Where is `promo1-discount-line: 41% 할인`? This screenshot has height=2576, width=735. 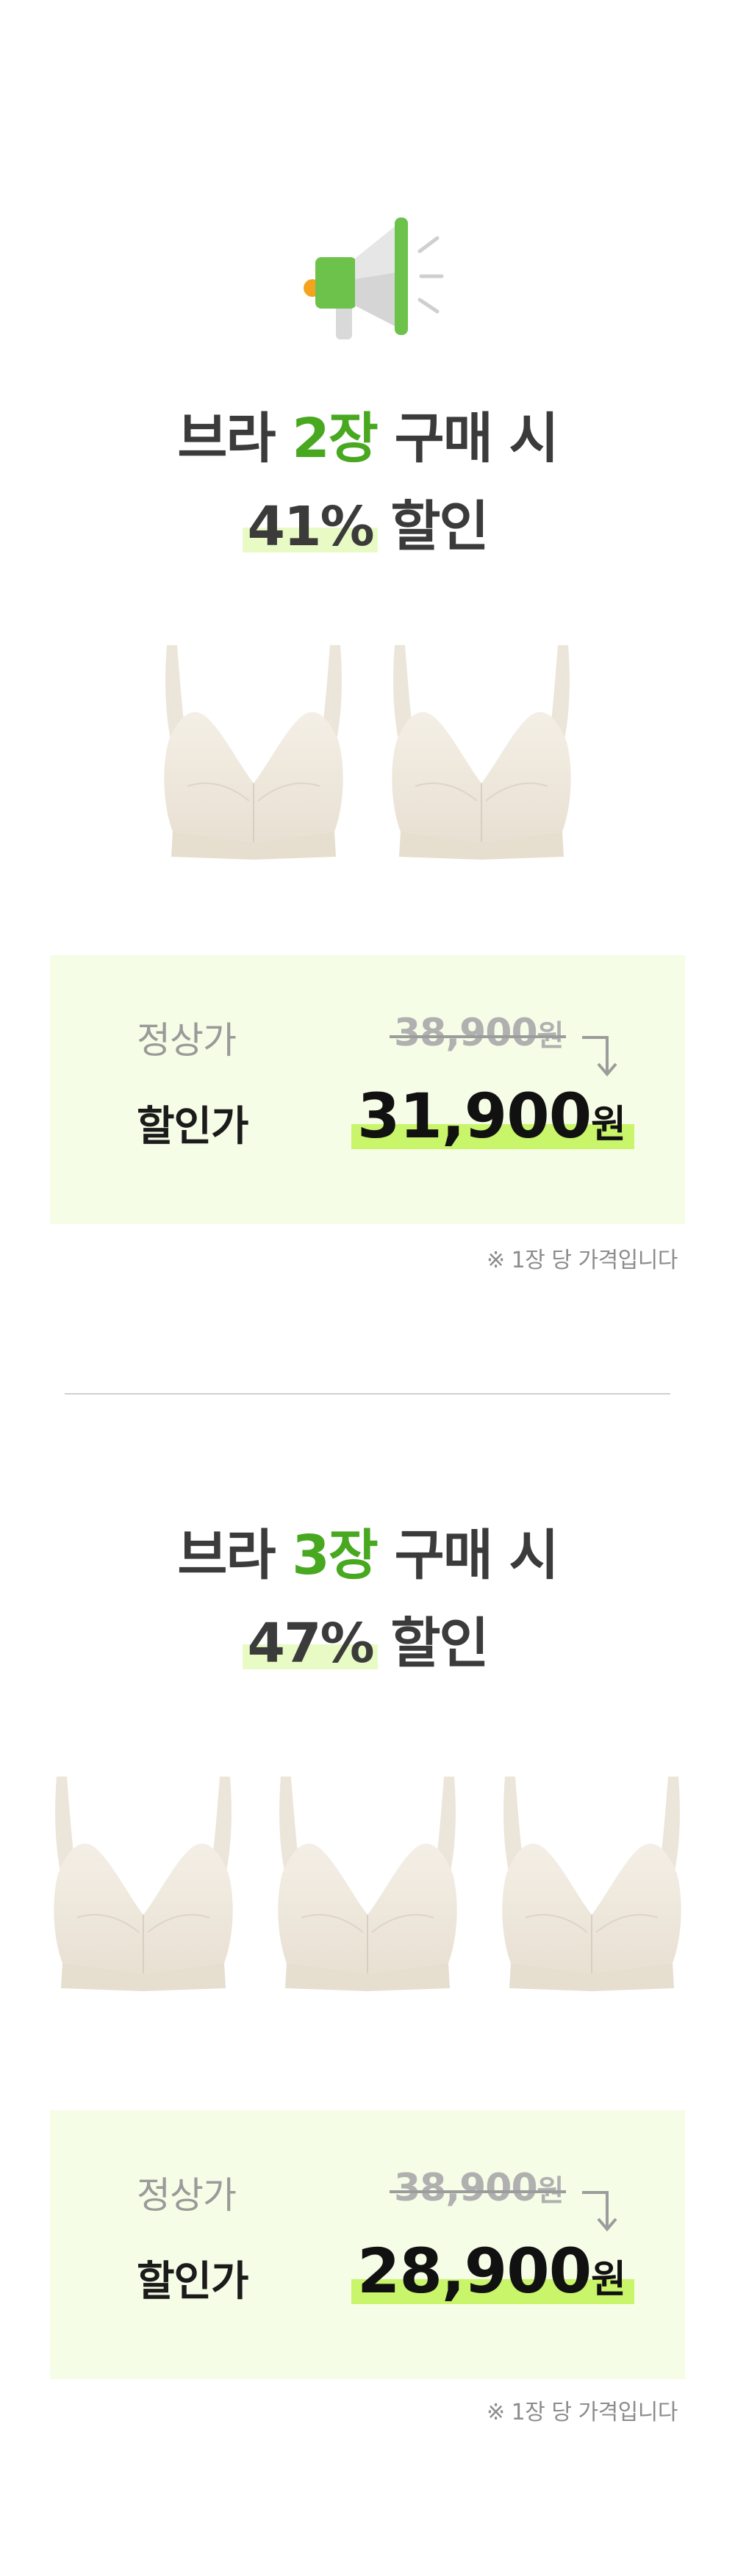
promo1-discount-line: 41% 할인 is located at coordinates (367, 527).